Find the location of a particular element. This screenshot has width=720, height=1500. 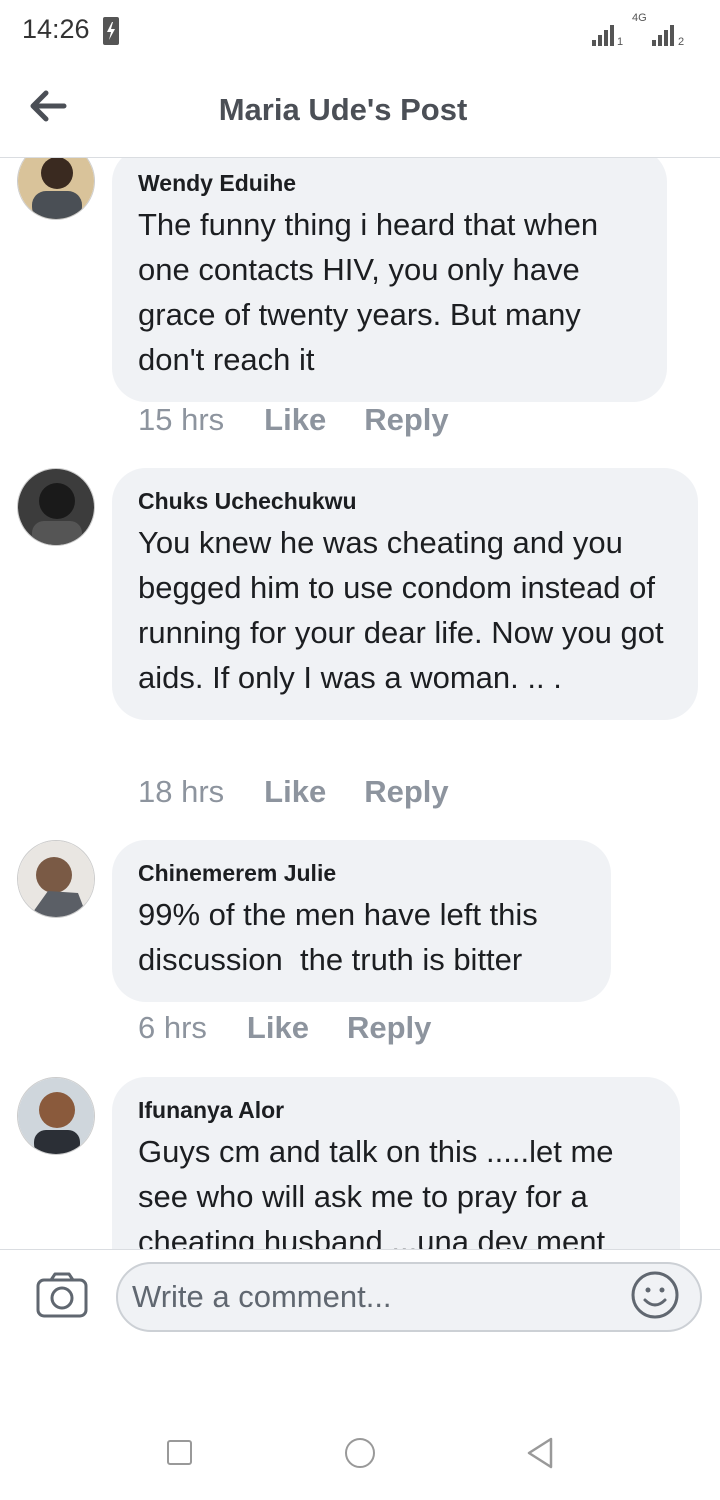

battery-charging-icon is located at coordinates (111, 31).